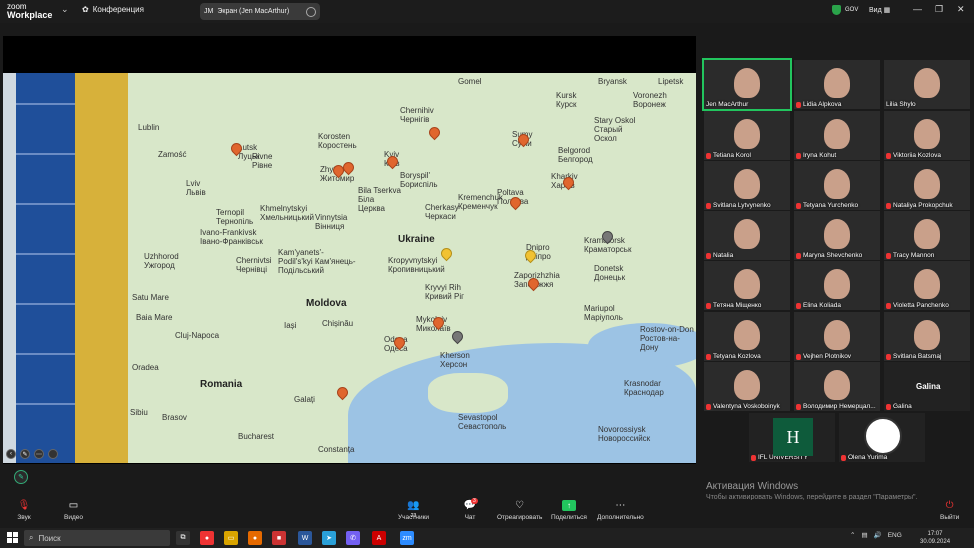 Image resolution: width=974 pixels, height=548 pixels. Describe the element at coordinates (927, 135) in the screenshot. I see `participant-tile: Viktoriia Kozlova` at that location.